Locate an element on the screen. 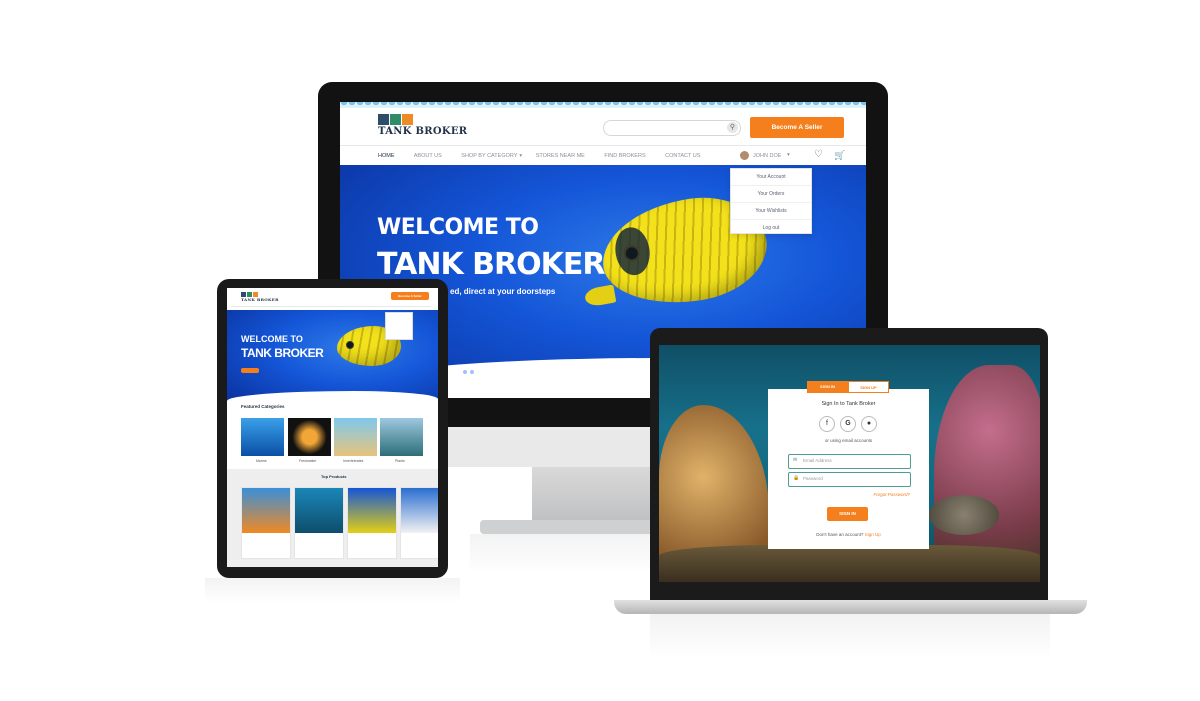 This screenshot has height=701, width=1200. password-field: 🔒 Password is located at coordinates (849, 479).